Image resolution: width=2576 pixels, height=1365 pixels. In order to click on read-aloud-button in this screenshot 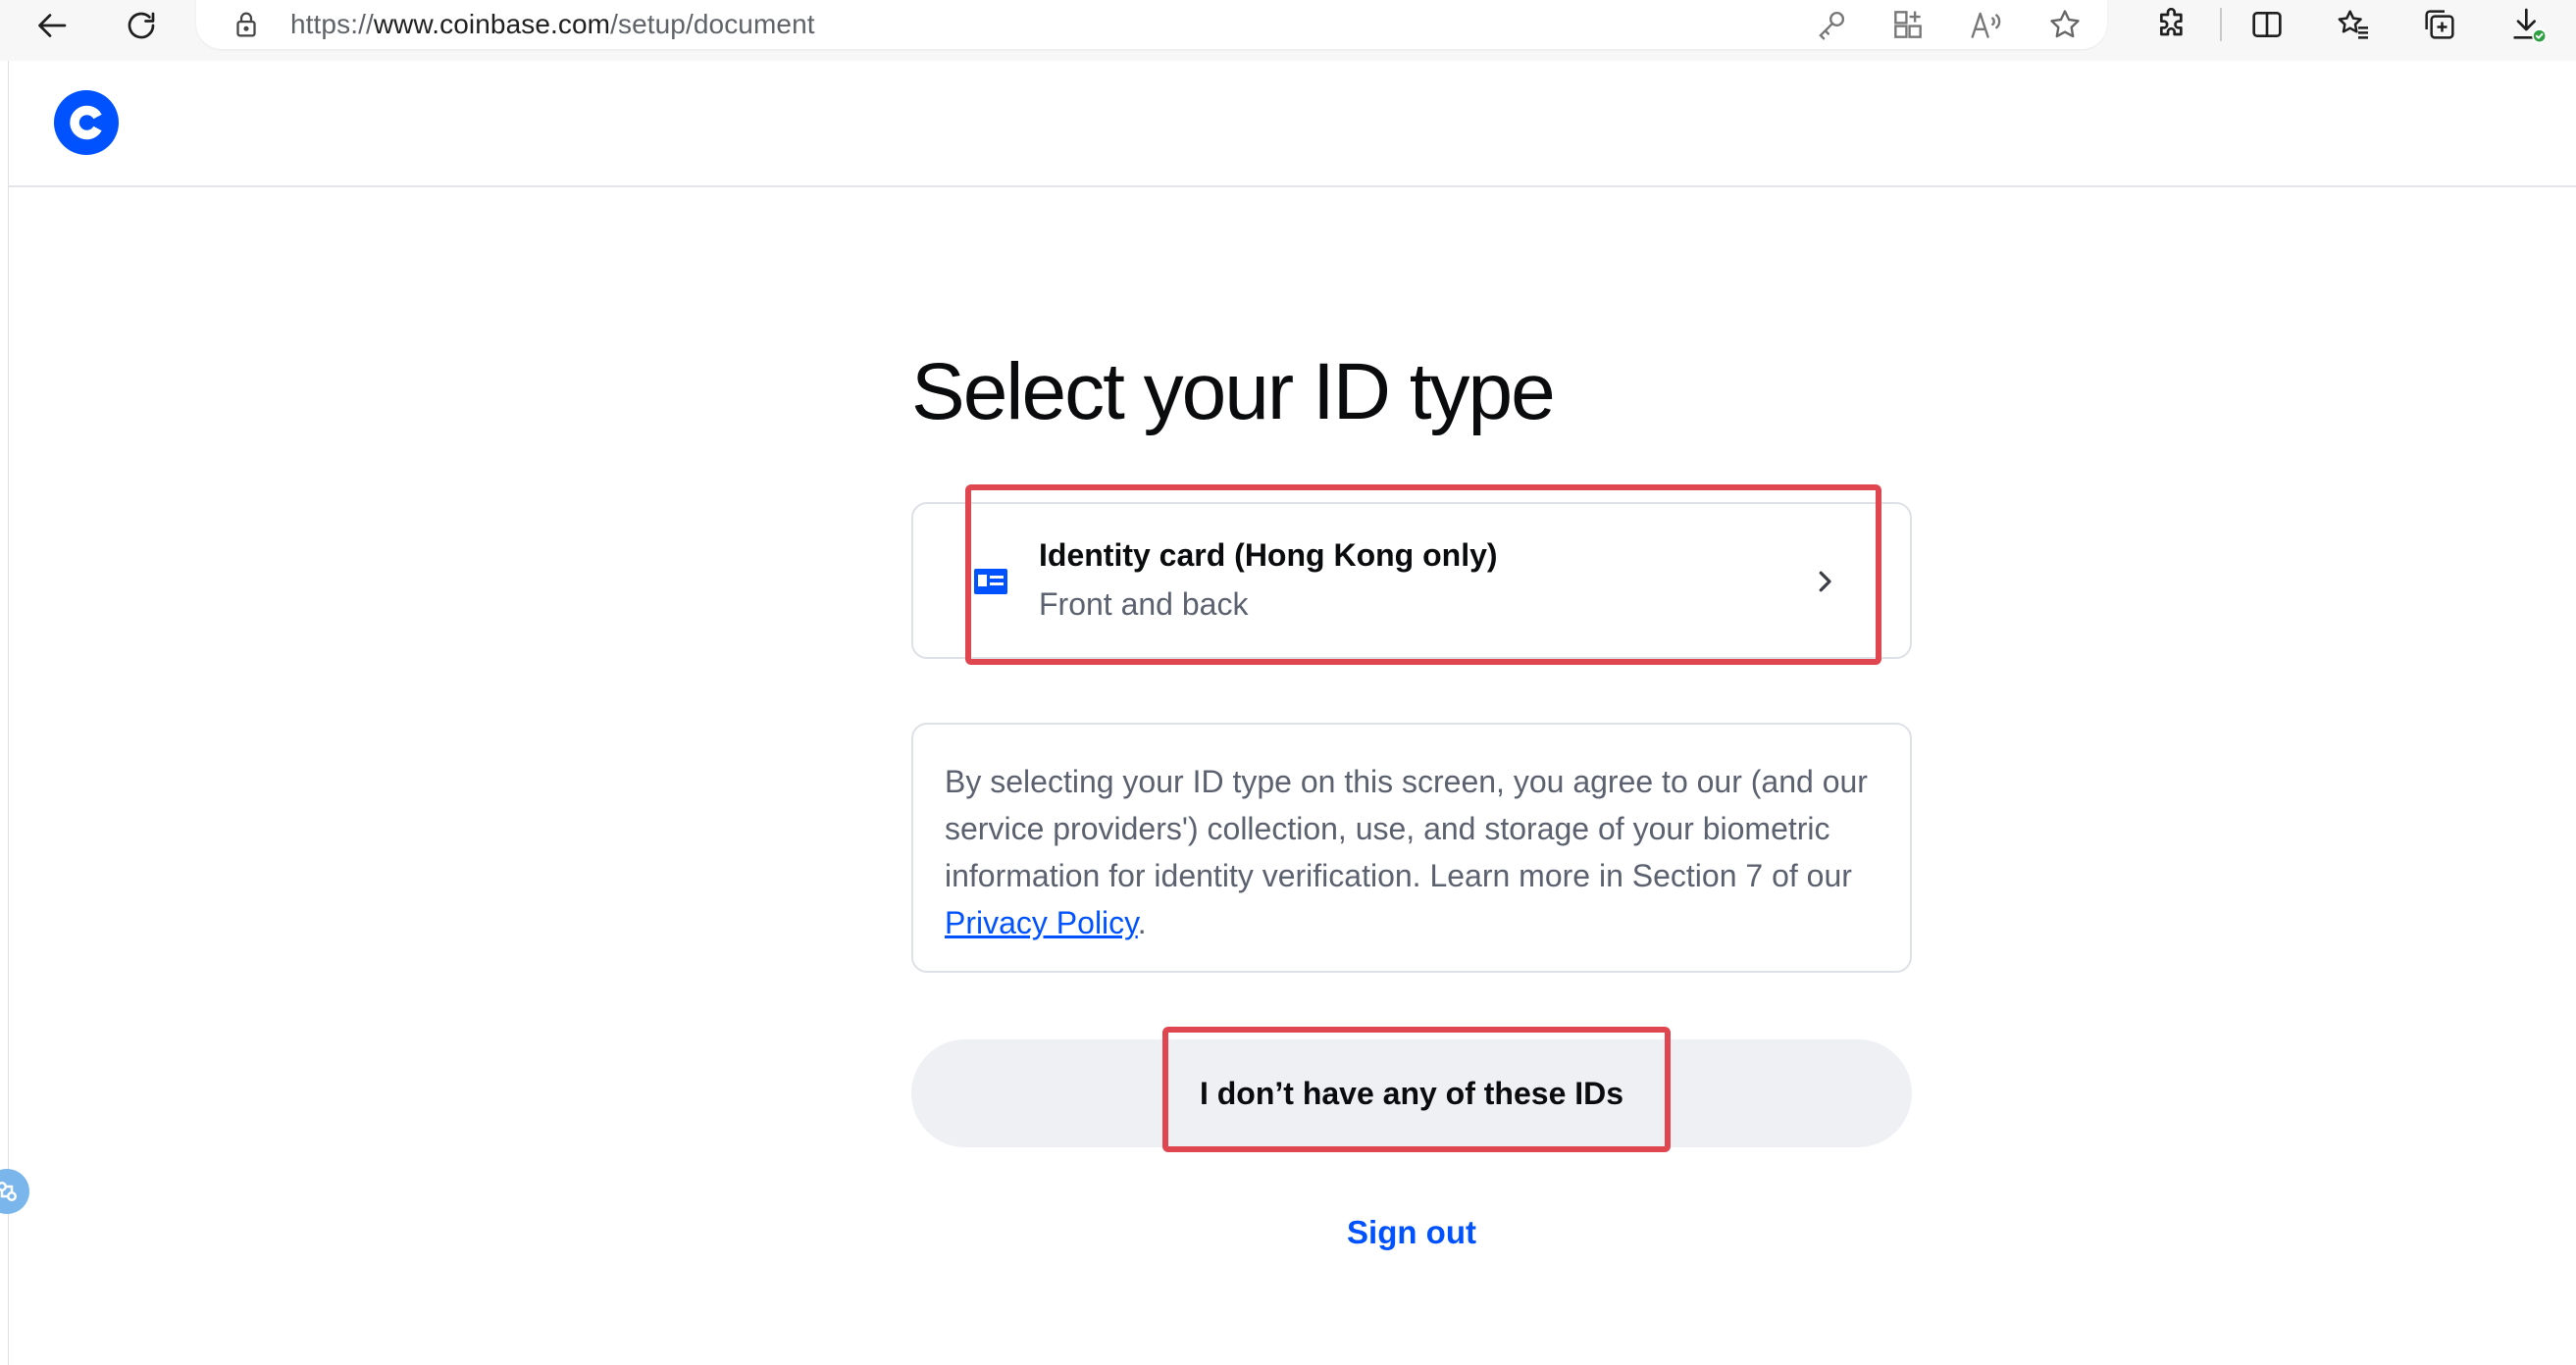, I will do `click(1986, 24)`.